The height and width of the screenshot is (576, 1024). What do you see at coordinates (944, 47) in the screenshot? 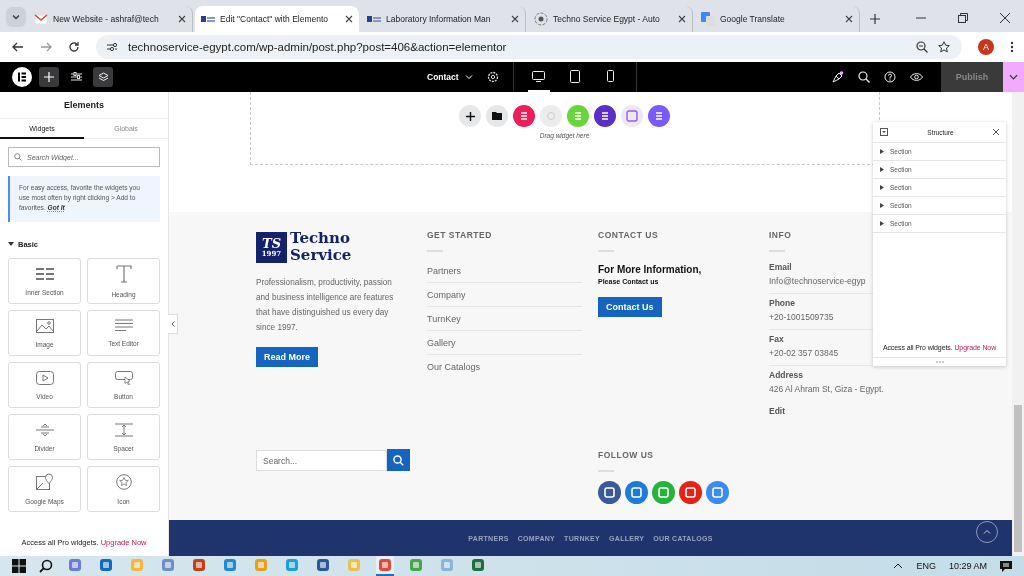
I see `star-icon` at bounding box center [944, 47].